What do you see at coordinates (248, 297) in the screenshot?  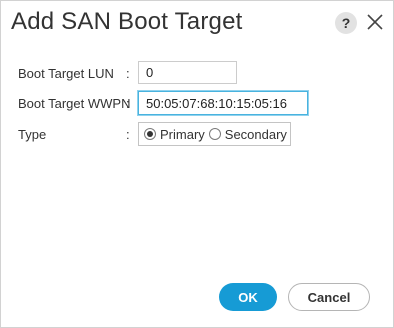 I see `ok-button: OK` at bounding box center [248, 297].